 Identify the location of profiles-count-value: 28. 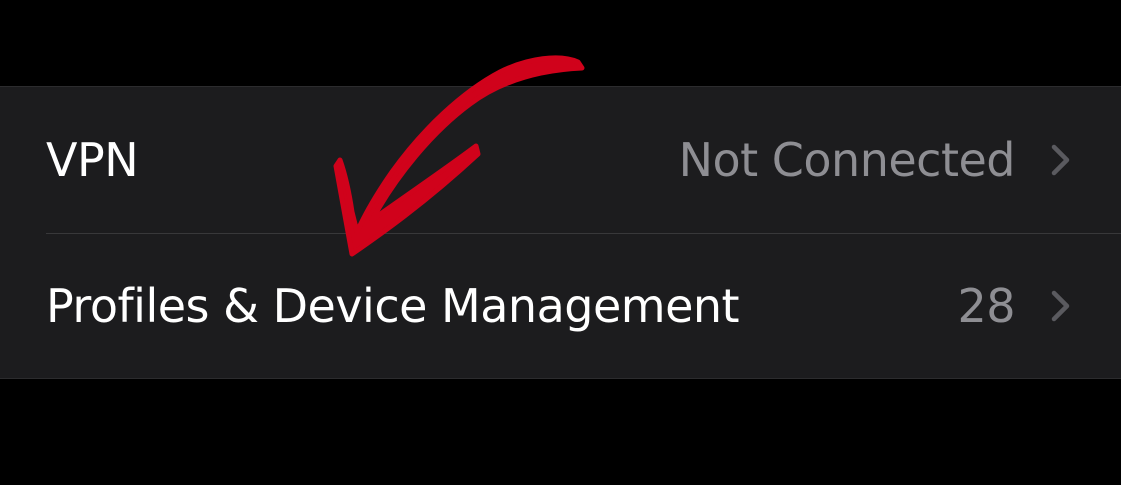
(986, 306).